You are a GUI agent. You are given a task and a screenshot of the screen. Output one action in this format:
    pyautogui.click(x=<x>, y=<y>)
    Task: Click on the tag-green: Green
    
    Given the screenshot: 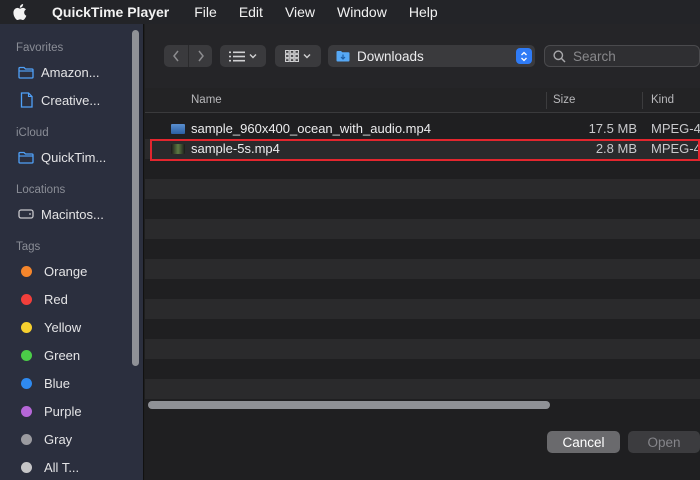 What is the action you would take?
    pyautogui.click(x=71, y=355)
    